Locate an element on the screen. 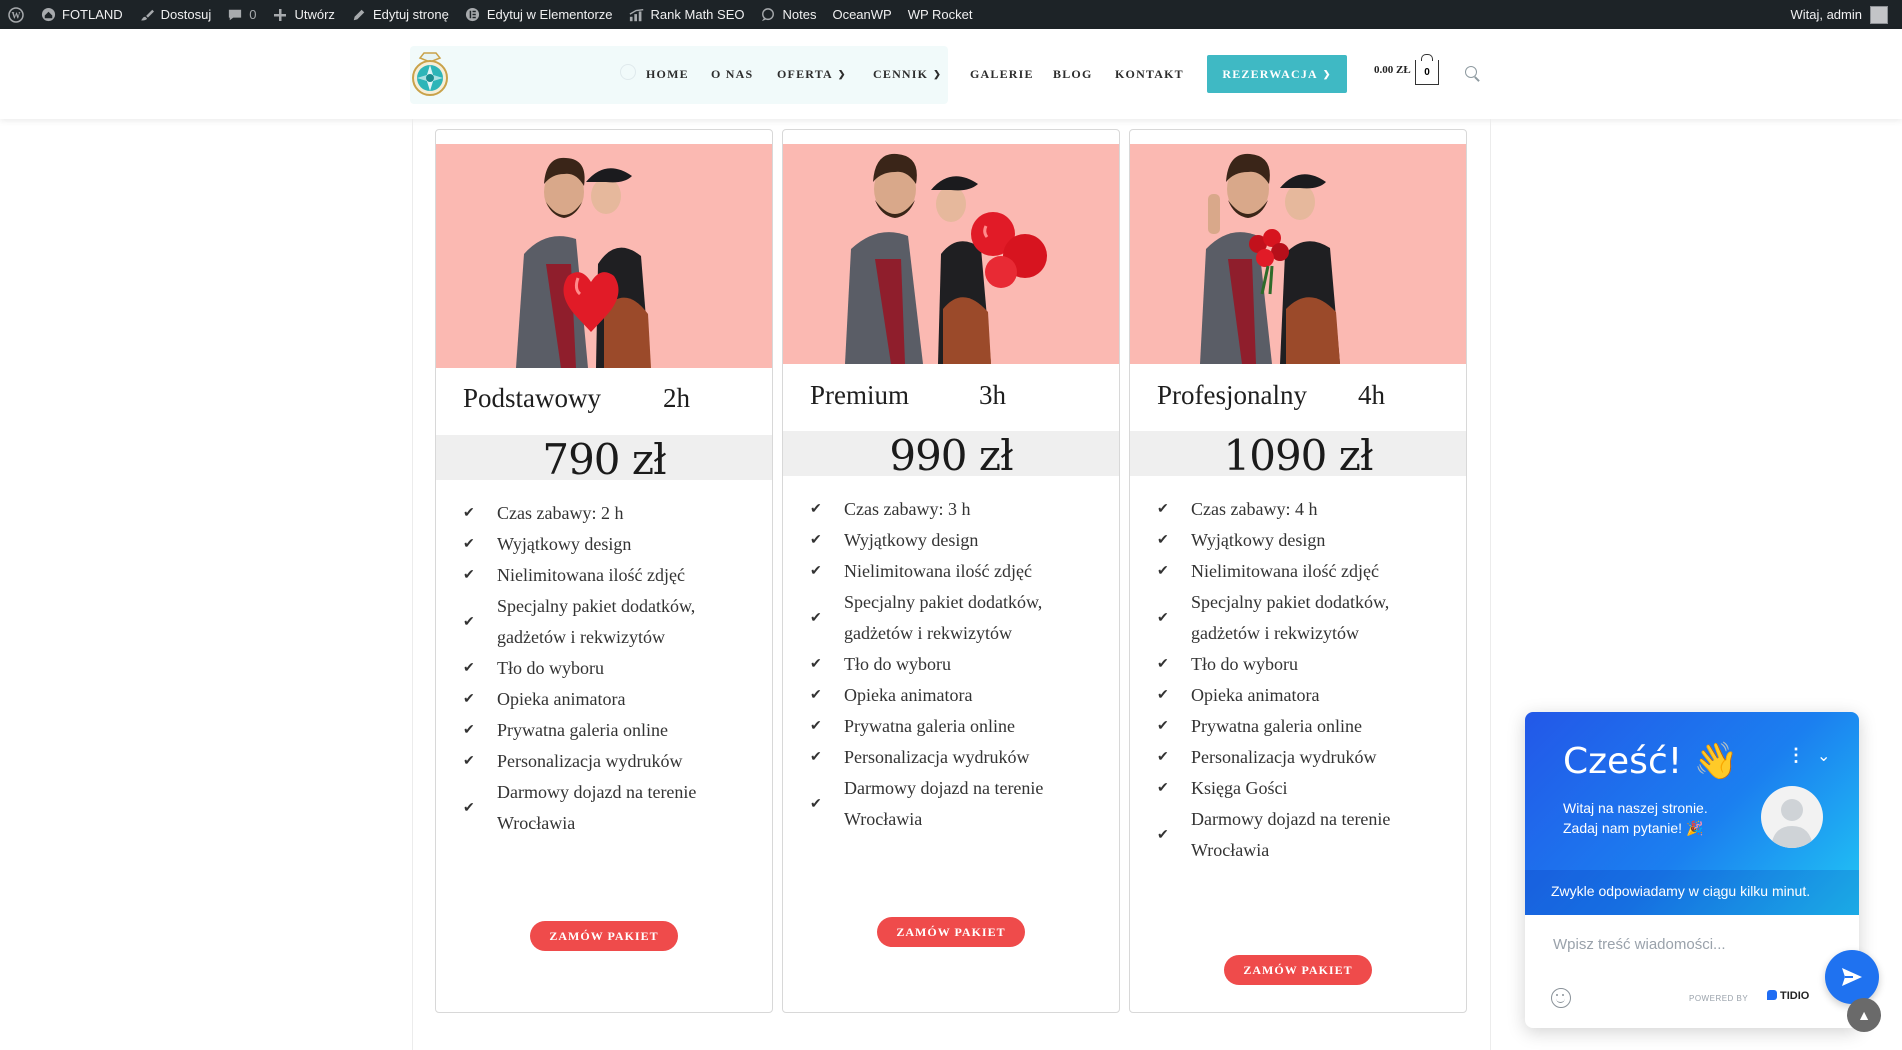 The height and width of the screenshot is (1050, 1902). more-options-icon: ⋮ is located at coordinates (1796, 755).